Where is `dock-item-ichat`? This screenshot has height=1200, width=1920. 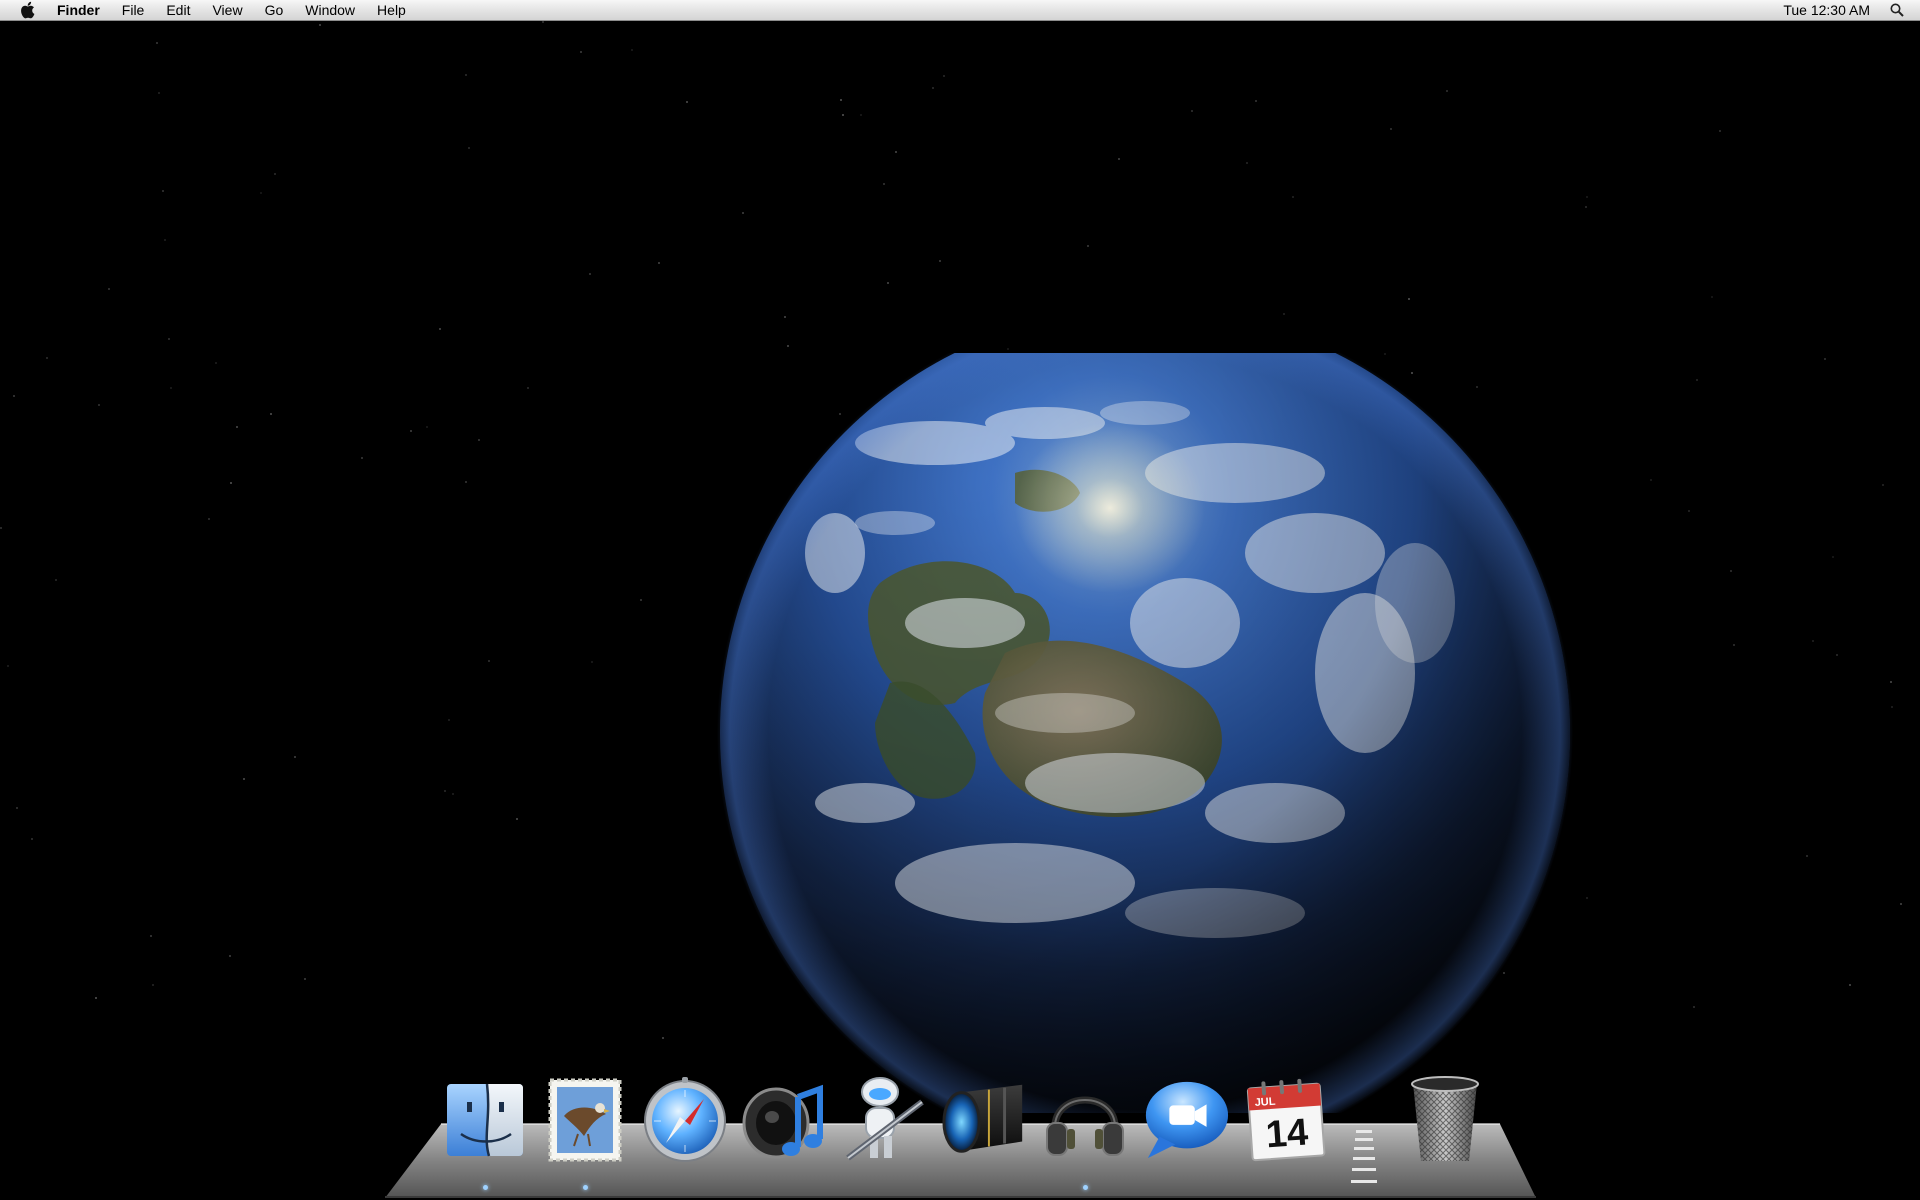 dock-item-ichat is located at coordinates (1185, 1120).